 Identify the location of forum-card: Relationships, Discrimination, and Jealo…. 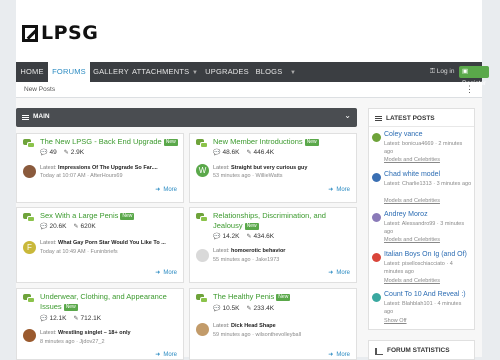
(273, 245).